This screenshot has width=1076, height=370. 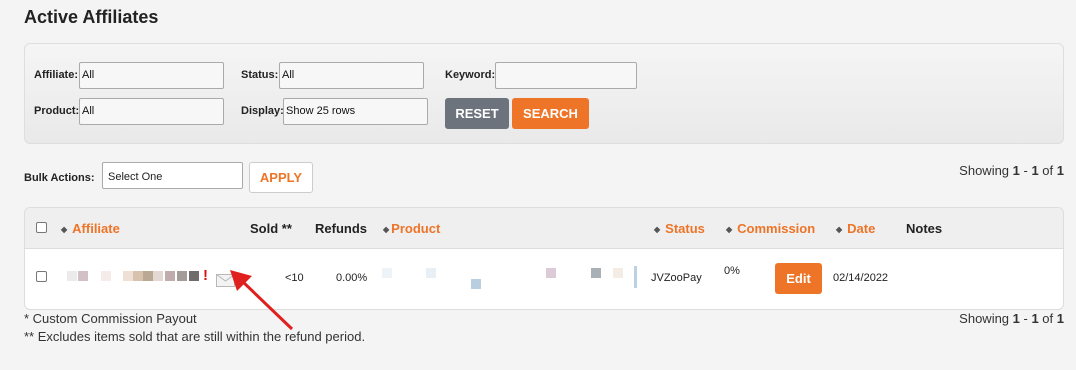 I want to click on row-checkbox, so click(x=41, y=276).